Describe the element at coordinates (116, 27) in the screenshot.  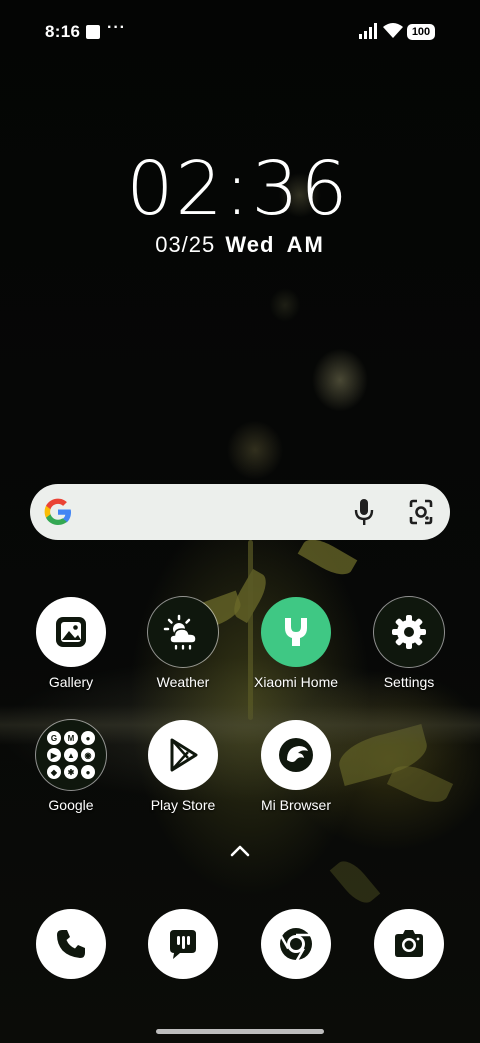
I see `more-notifications-icon: ···` at that location.